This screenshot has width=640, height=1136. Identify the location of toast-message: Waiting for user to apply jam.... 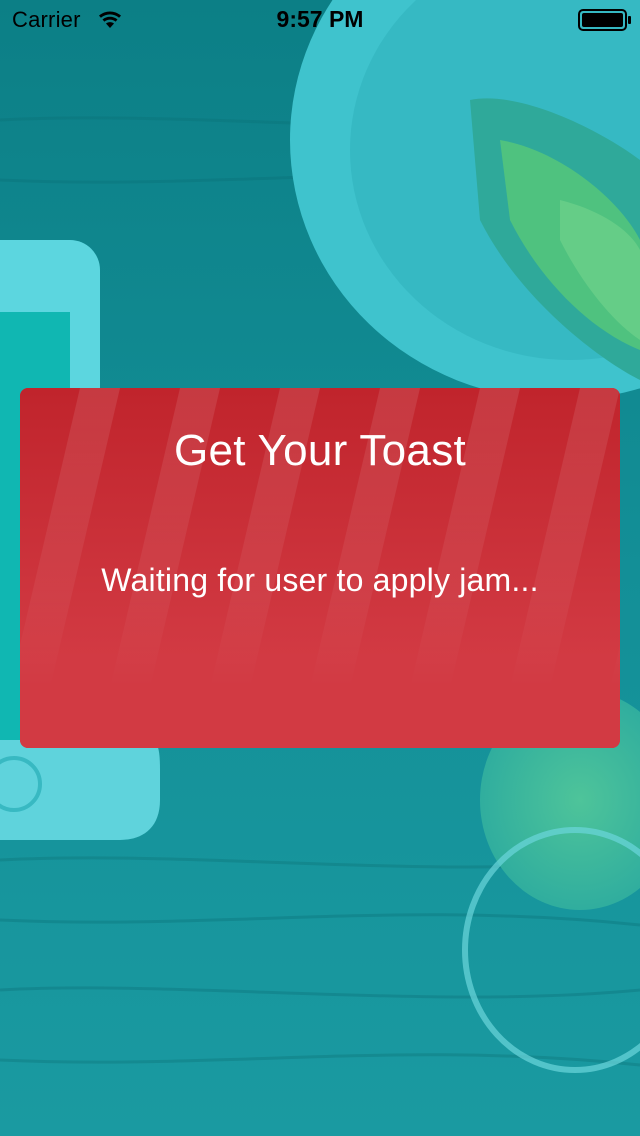
(320, 580).